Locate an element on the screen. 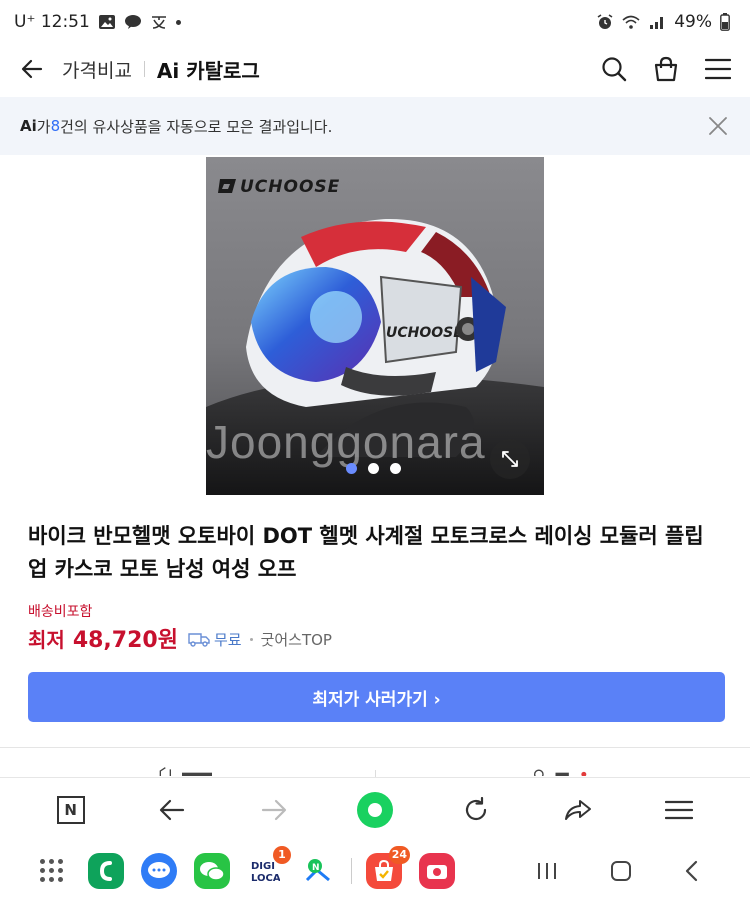 The width and height of the screenshot is (750, 900). camera-icon is located at coordinates (437, 871).